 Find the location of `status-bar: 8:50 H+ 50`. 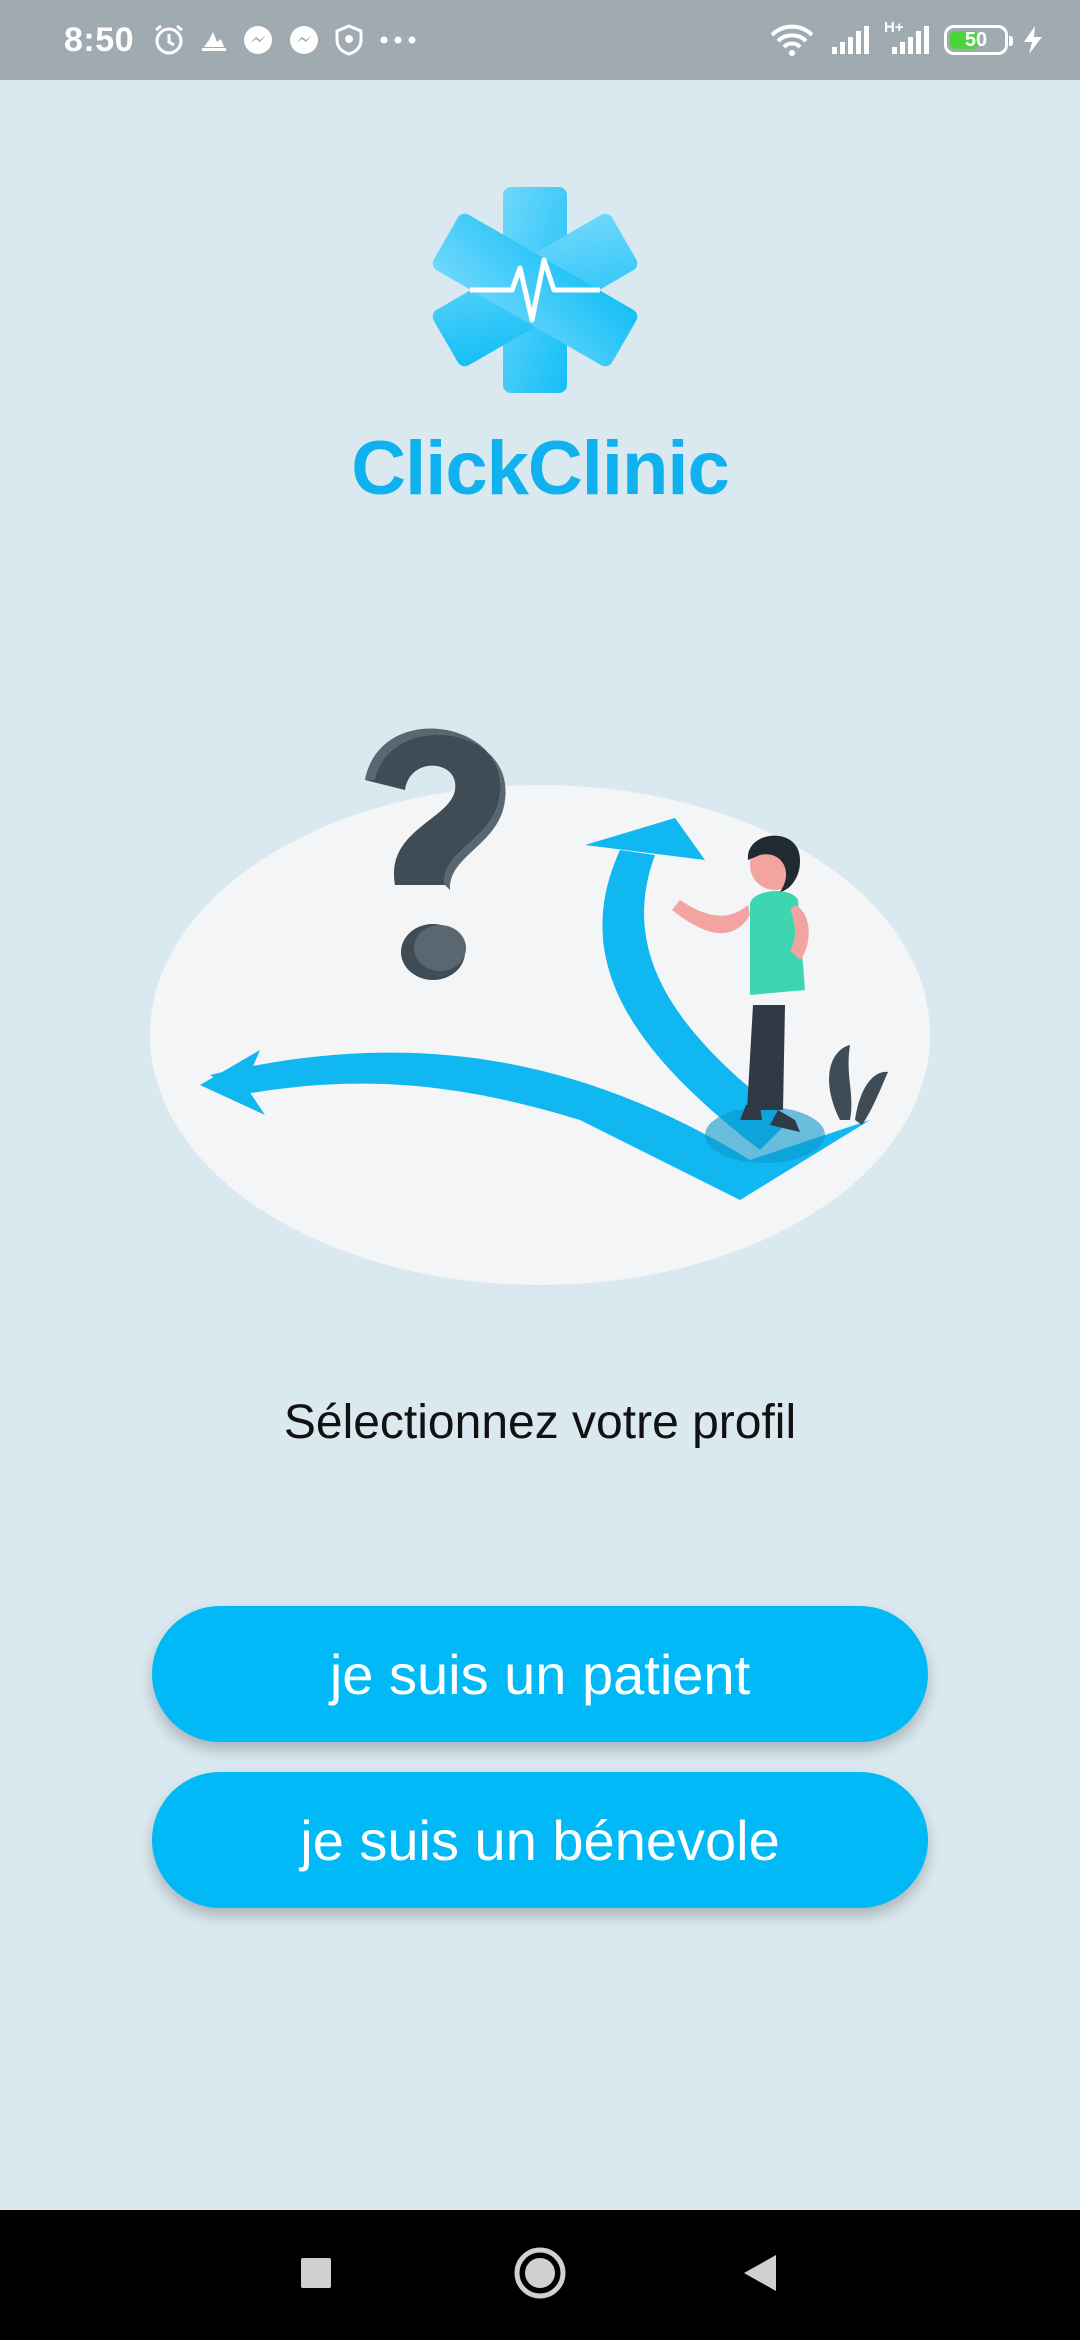

status-bar: 8:50 H+ 50 is located at coordinates (540, 40).